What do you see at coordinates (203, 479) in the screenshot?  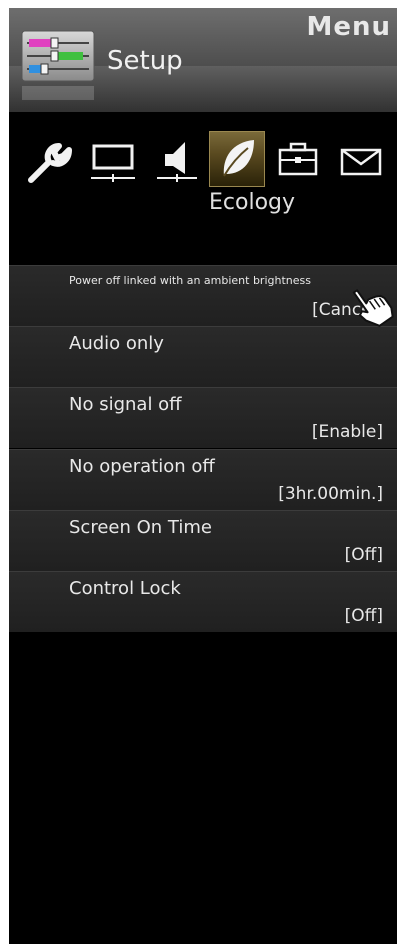 I see `row-no-operation-off: No operation off [3hr.00min.]` at bounding box center [203, 479].